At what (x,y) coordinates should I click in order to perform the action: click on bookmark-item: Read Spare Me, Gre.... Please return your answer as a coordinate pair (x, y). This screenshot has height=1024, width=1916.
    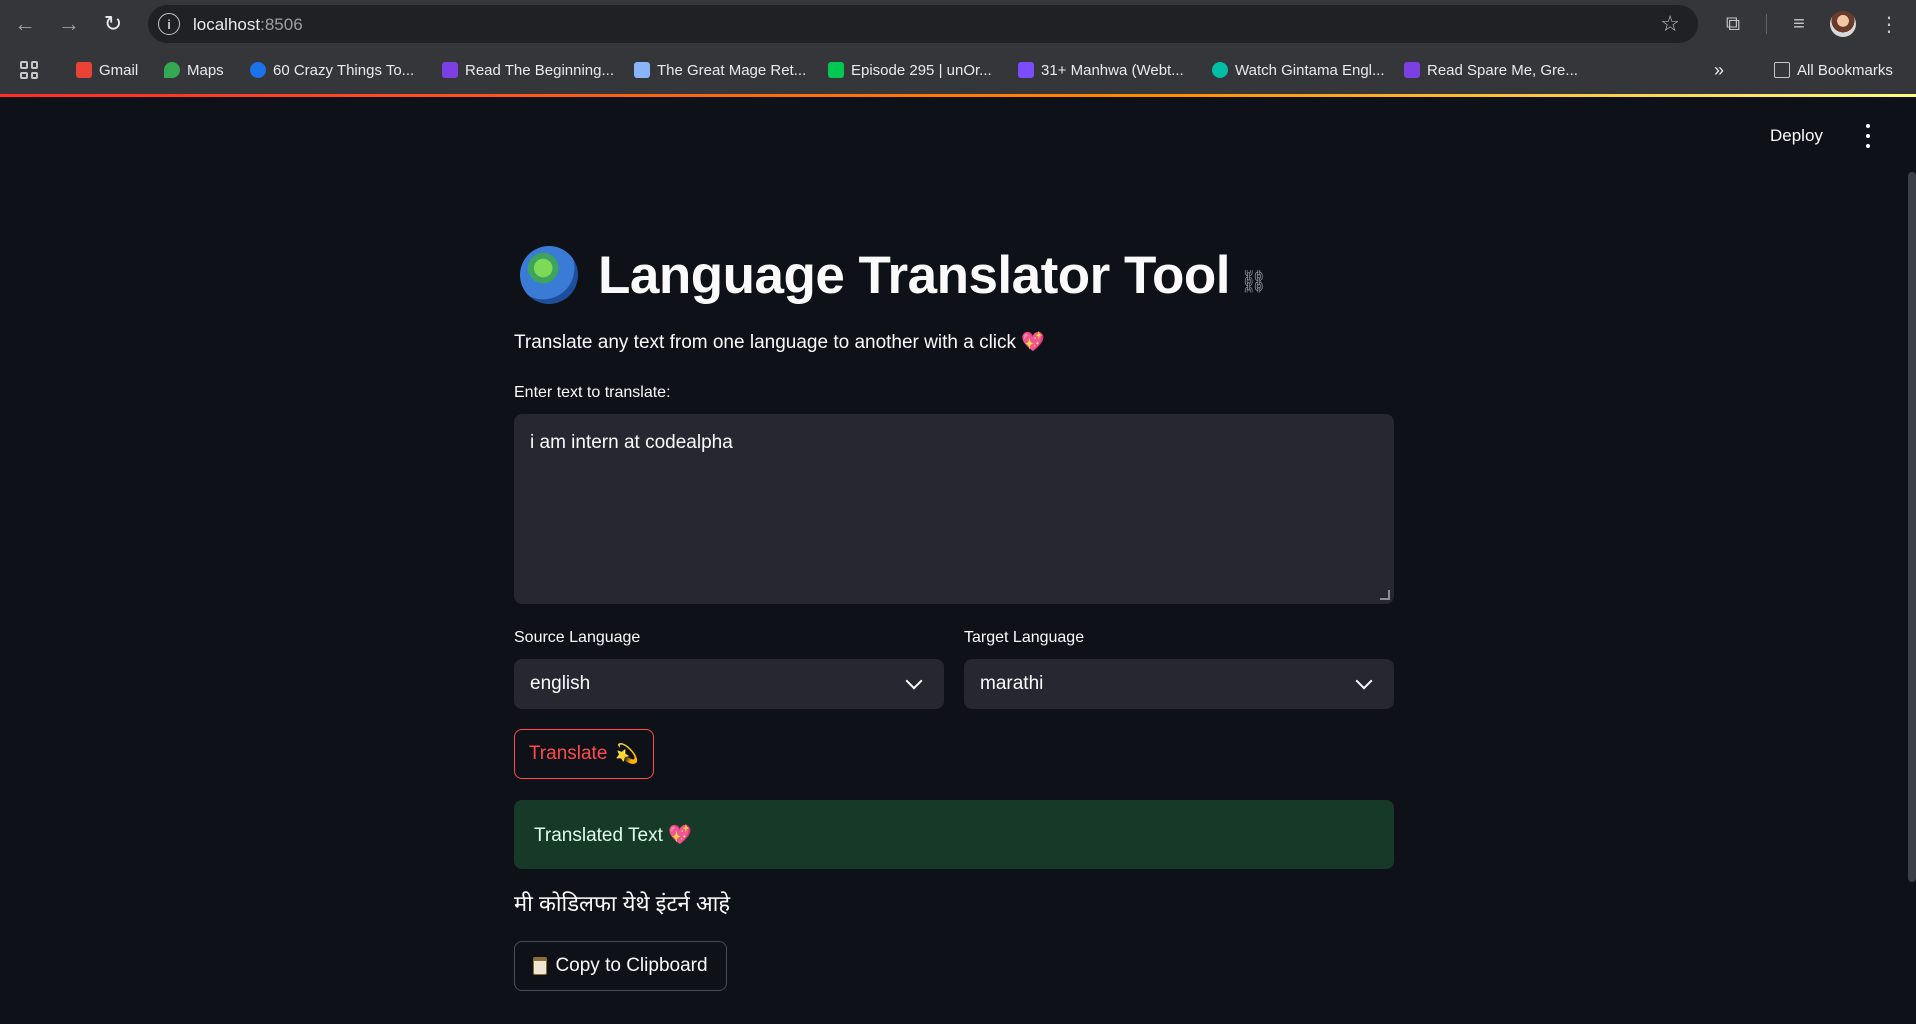
    Looking at the image, I should click on (1491, 70).